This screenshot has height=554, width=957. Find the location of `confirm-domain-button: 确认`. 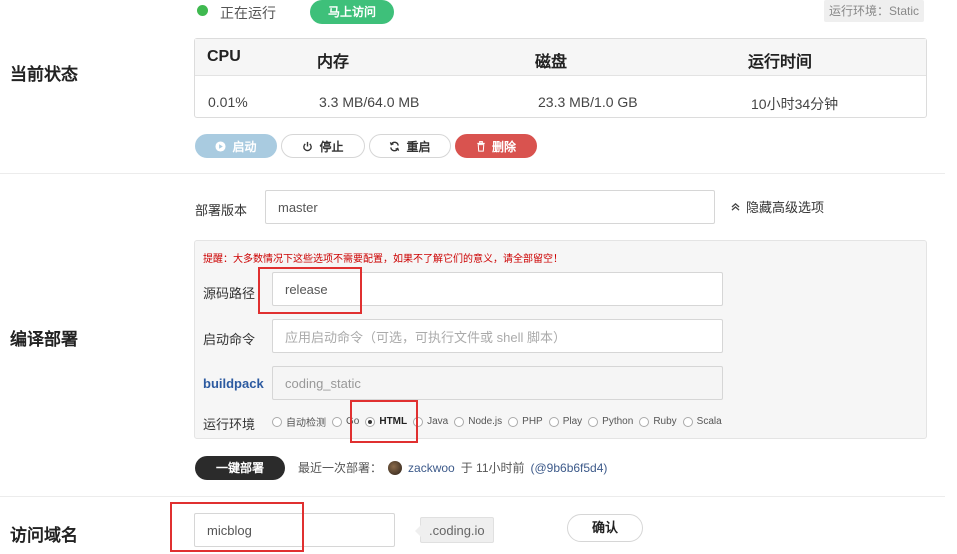

confirm-domain-button: 确认 is located at coordinates (605, 528).